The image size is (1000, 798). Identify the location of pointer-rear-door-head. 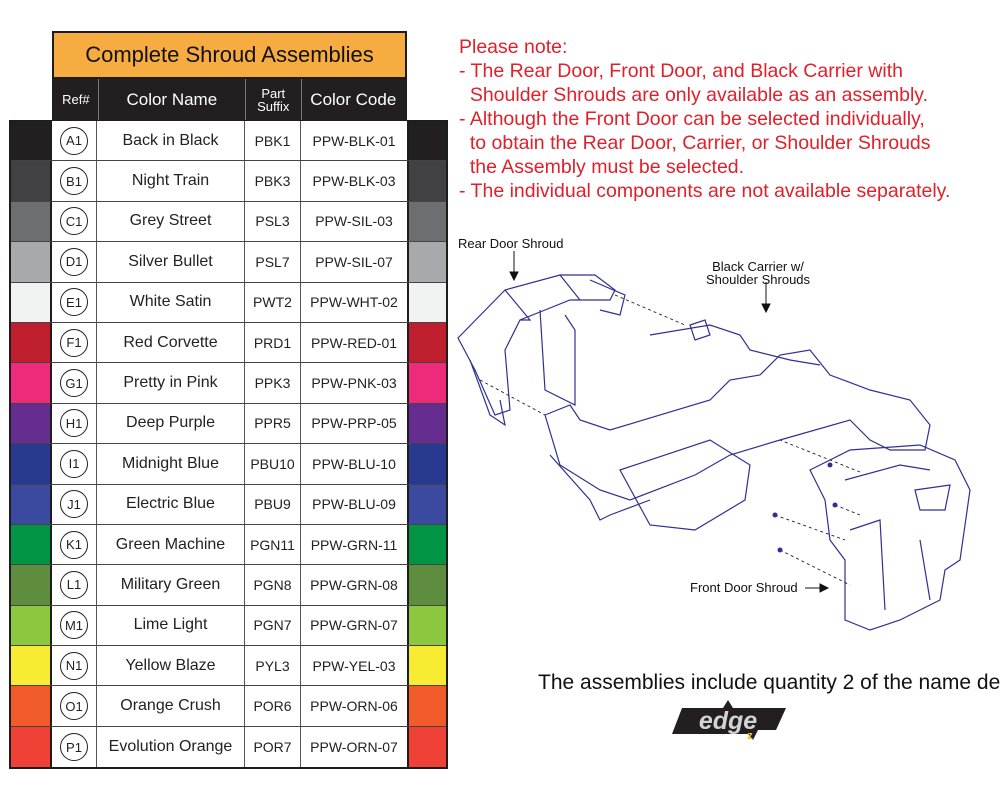
(514, 276).